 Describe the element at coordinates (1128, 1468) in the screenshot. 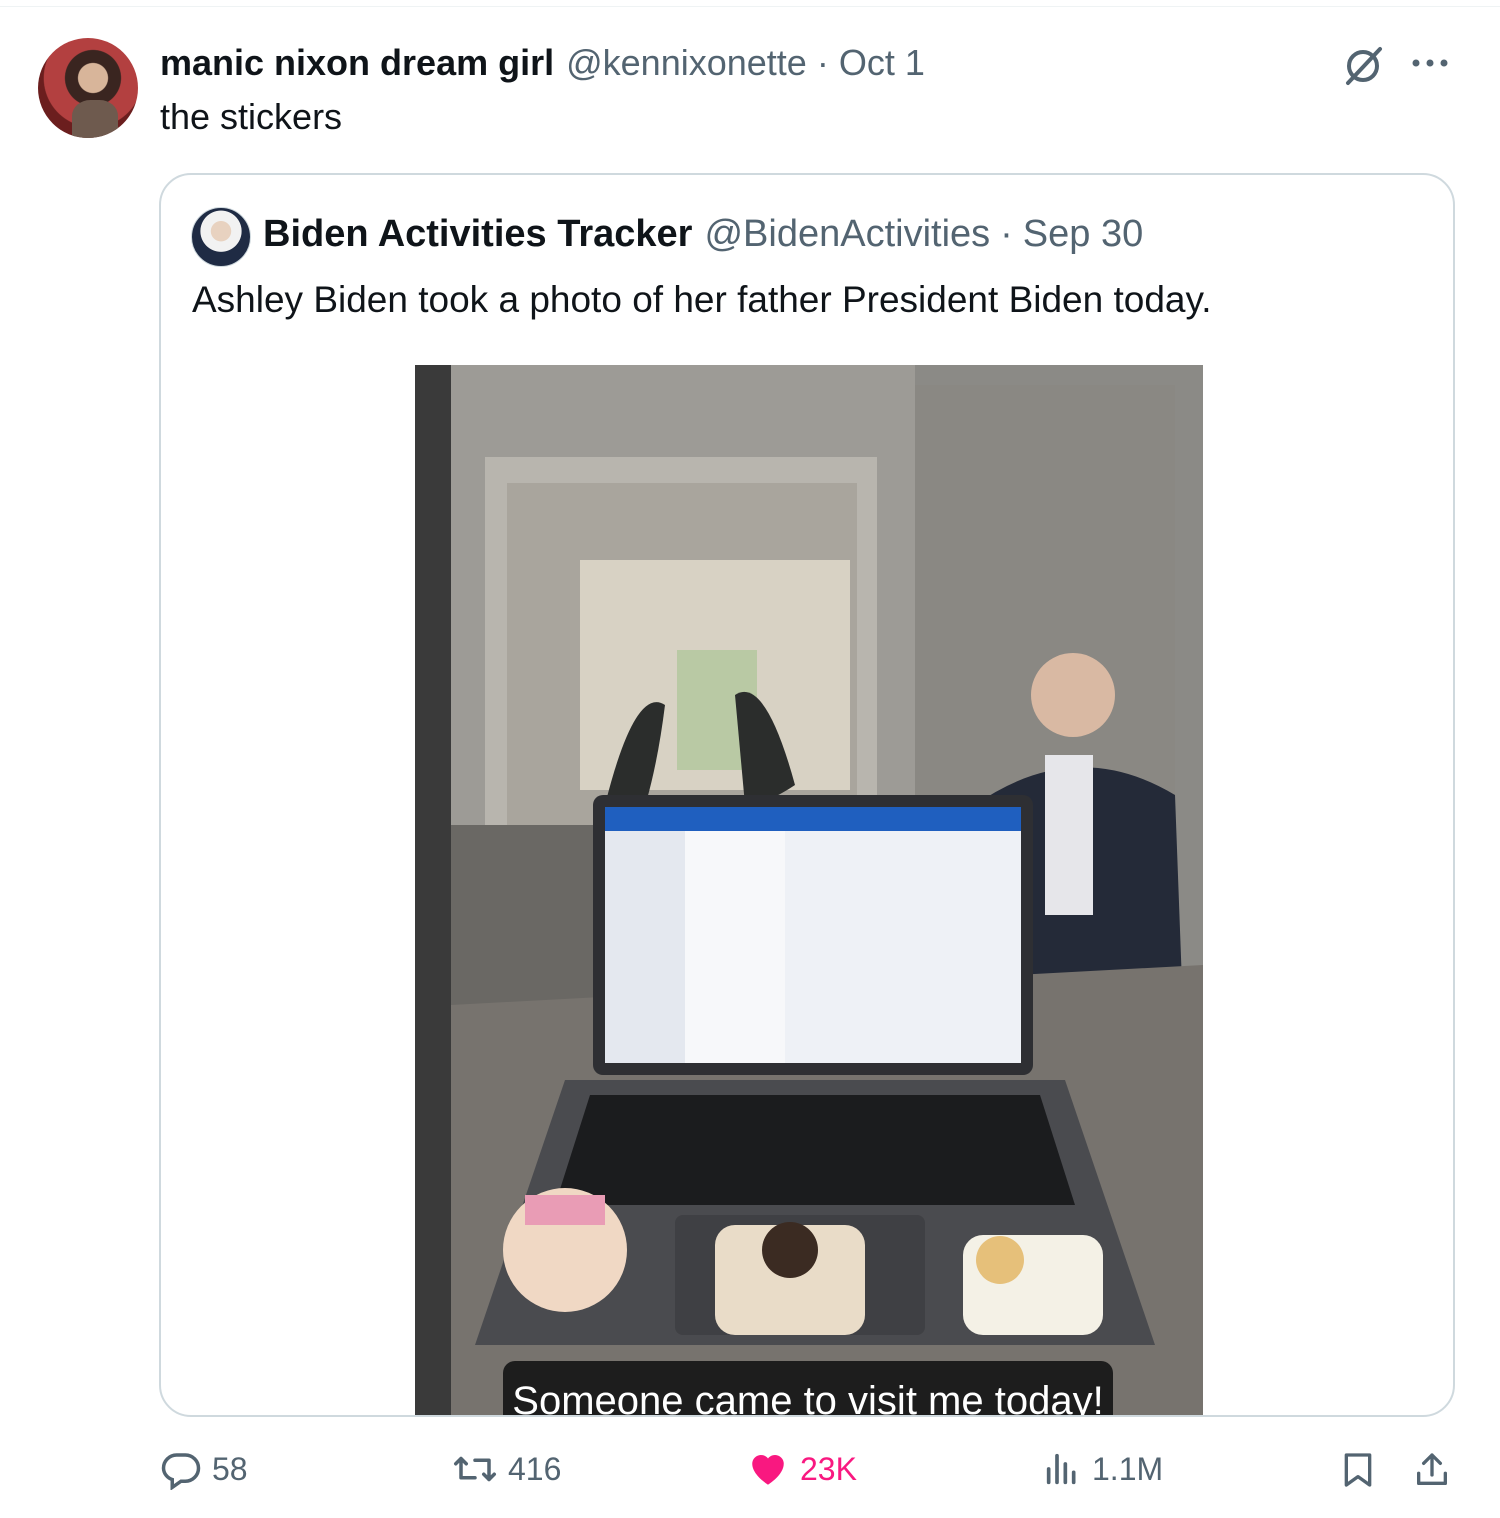

I see `views-count: 1.1M` at that location.